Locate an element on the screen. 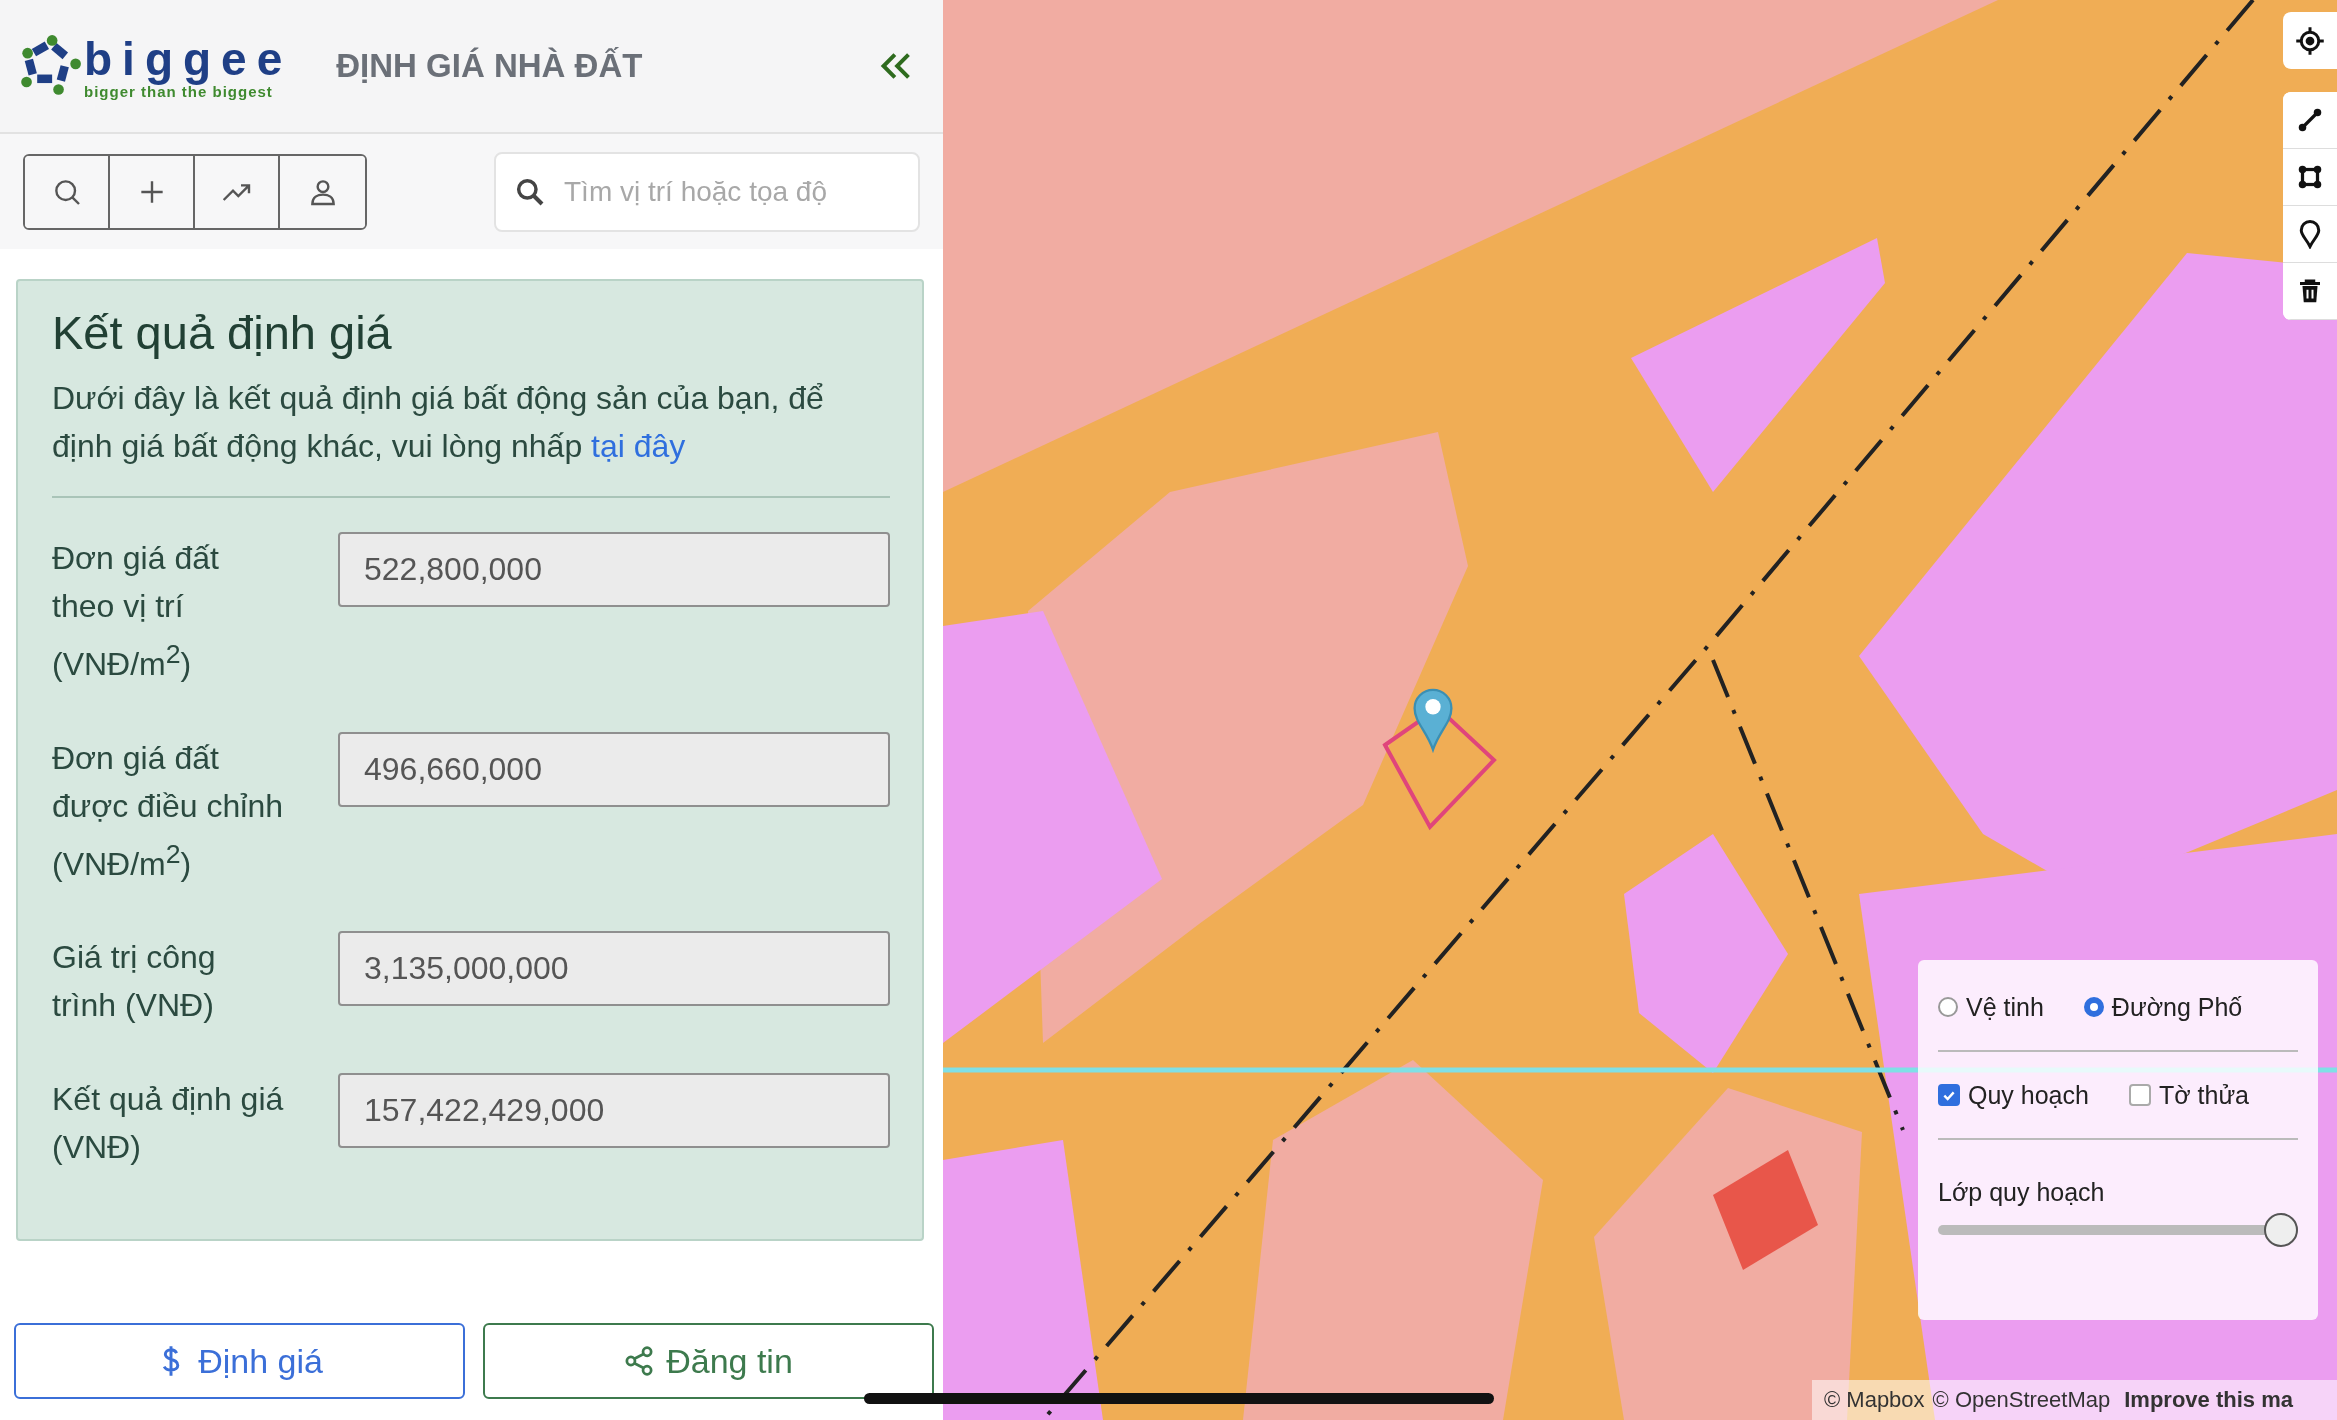 This screenshot has height=1420, width=2337. share-icon is located at coordinates (639, 1361).